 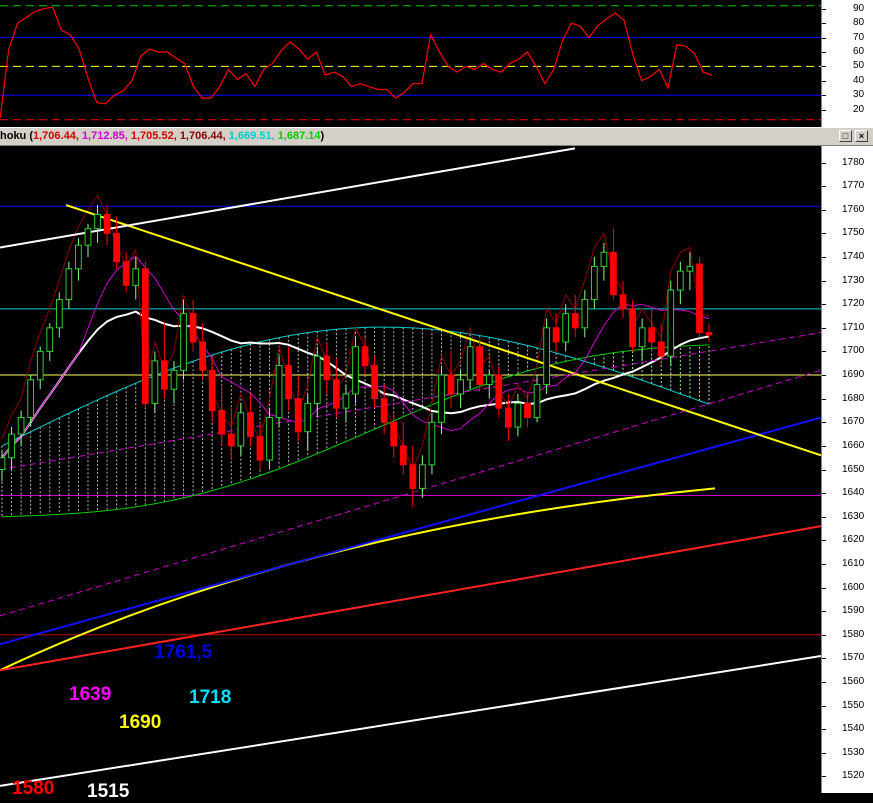 What do you see at coordinates (853, 752) in the screenshot?
I see `price-tick-1530: 1530` at bounding box center [853, 752].